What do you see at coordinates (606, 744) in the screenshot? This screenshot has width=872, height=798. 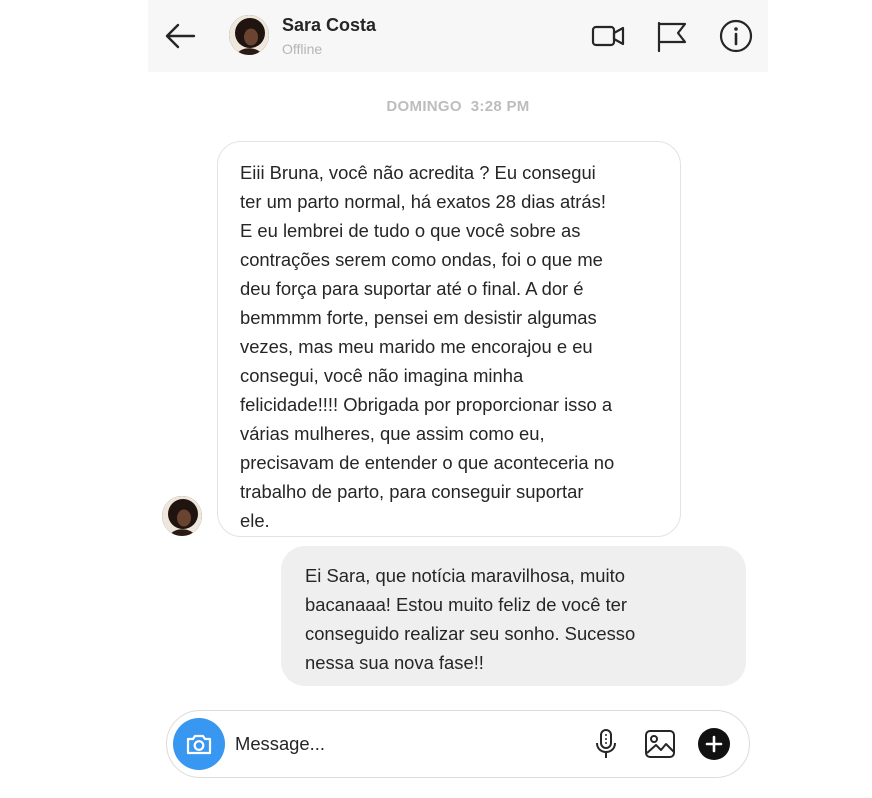 I see `microphone-icon` at bounding box center [606, 744].